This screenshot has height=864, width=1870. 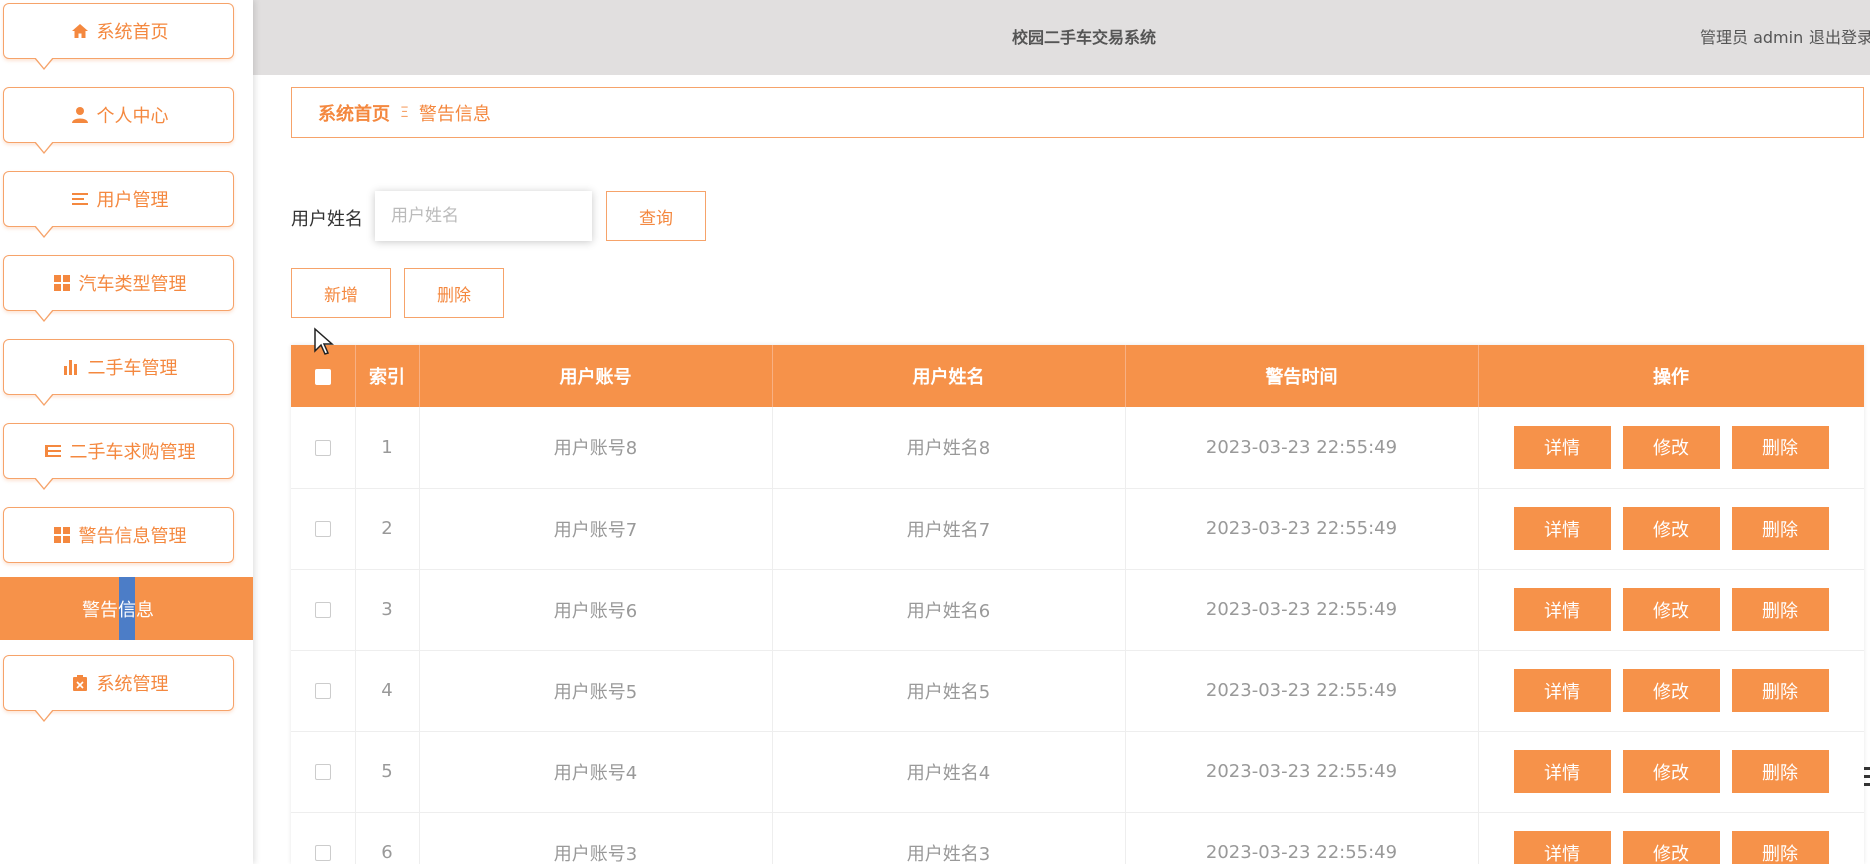 What do you see at coordinates (324, 341) in the screenshot?
I see `mouse-pointer-icon` at bounding box center [324, 341].